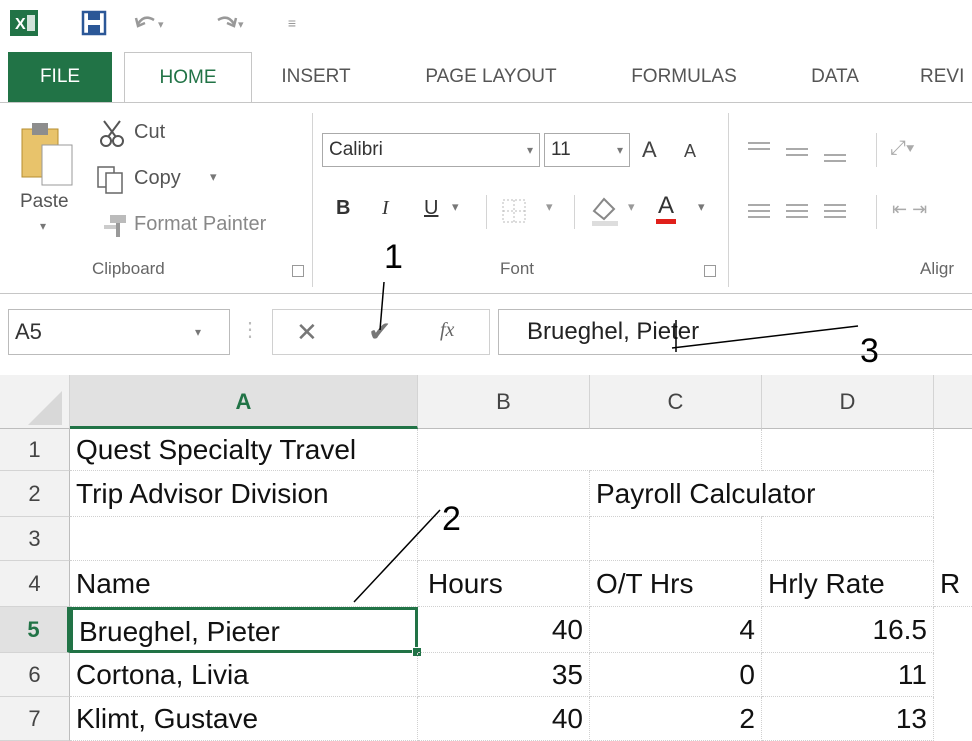 Image resolution: width=972 pixels, height=741 pixels. What do you see at coordinates (765, 337) in the screenshot?
I see `callout-3-line` at bounding box center [765, 337].